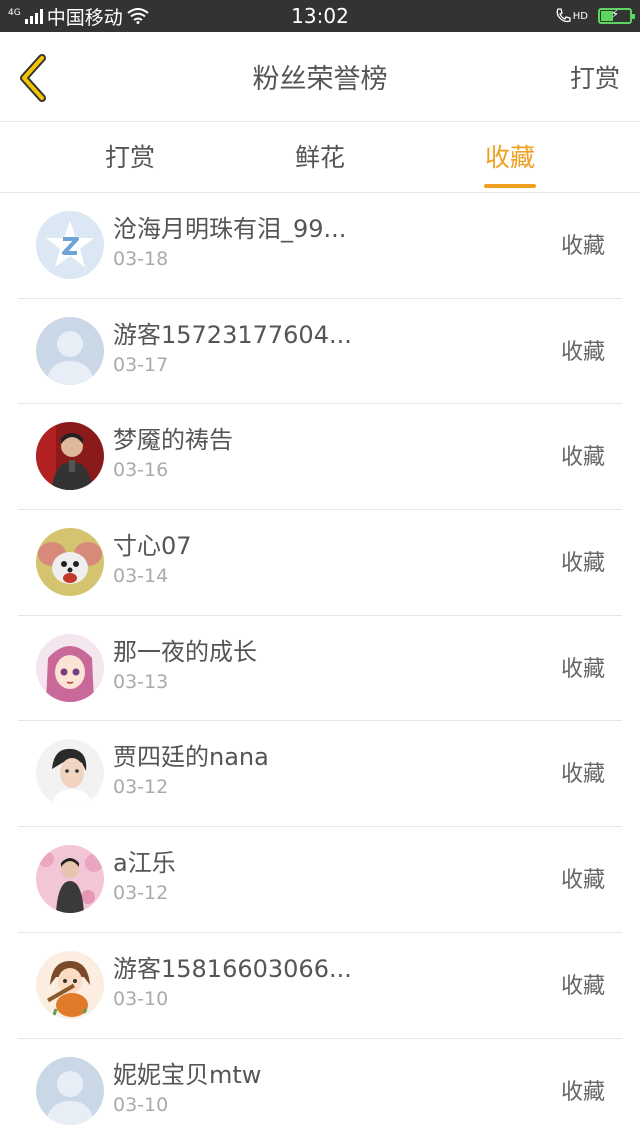 This screenshot has height=1138, width=640. Describe the element at coordinates (571, 16) in the screenshot. I see `call-hd-icon: HD` at that location.